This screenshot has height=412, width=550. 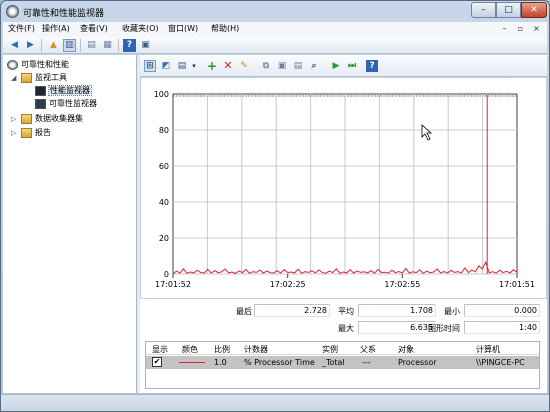 I want to click on tree-item-monitor-tools-label: 监视工具, so click(x=51, y=77).